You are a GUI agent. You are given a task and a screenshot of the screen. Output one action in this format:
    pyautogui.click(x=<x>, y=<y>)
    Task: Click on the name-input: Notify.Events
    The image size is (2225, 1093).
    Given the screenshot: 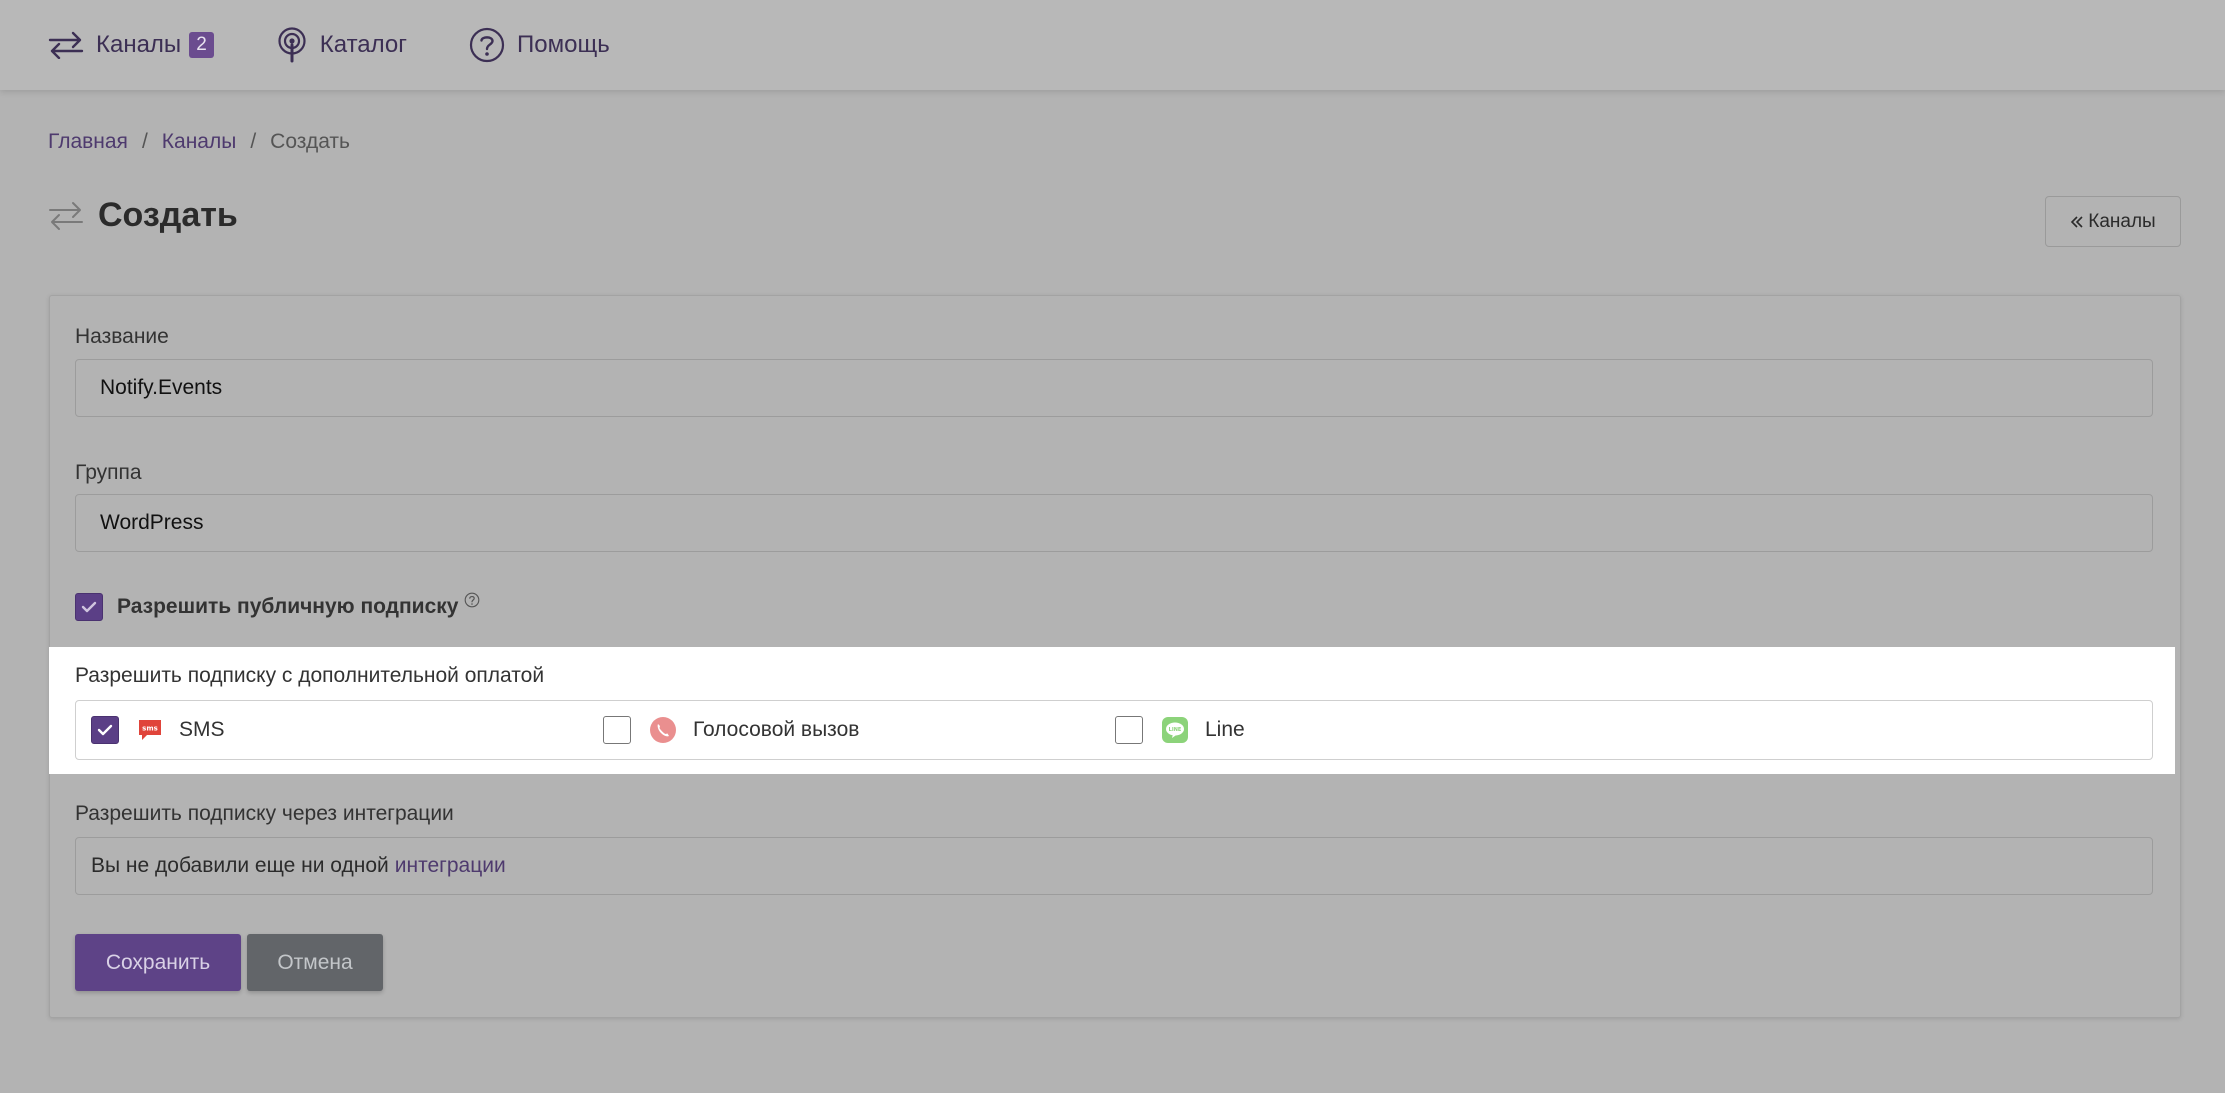 What is the action you would take?
    pyautogui.click(x=1114, y=388)
    